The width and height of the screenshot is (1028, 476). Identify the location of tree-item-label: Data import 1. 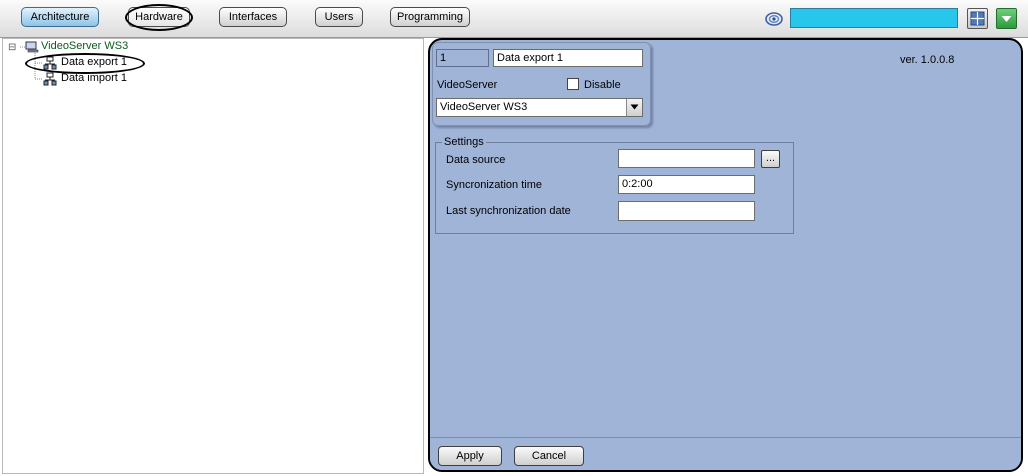
(94, 78).